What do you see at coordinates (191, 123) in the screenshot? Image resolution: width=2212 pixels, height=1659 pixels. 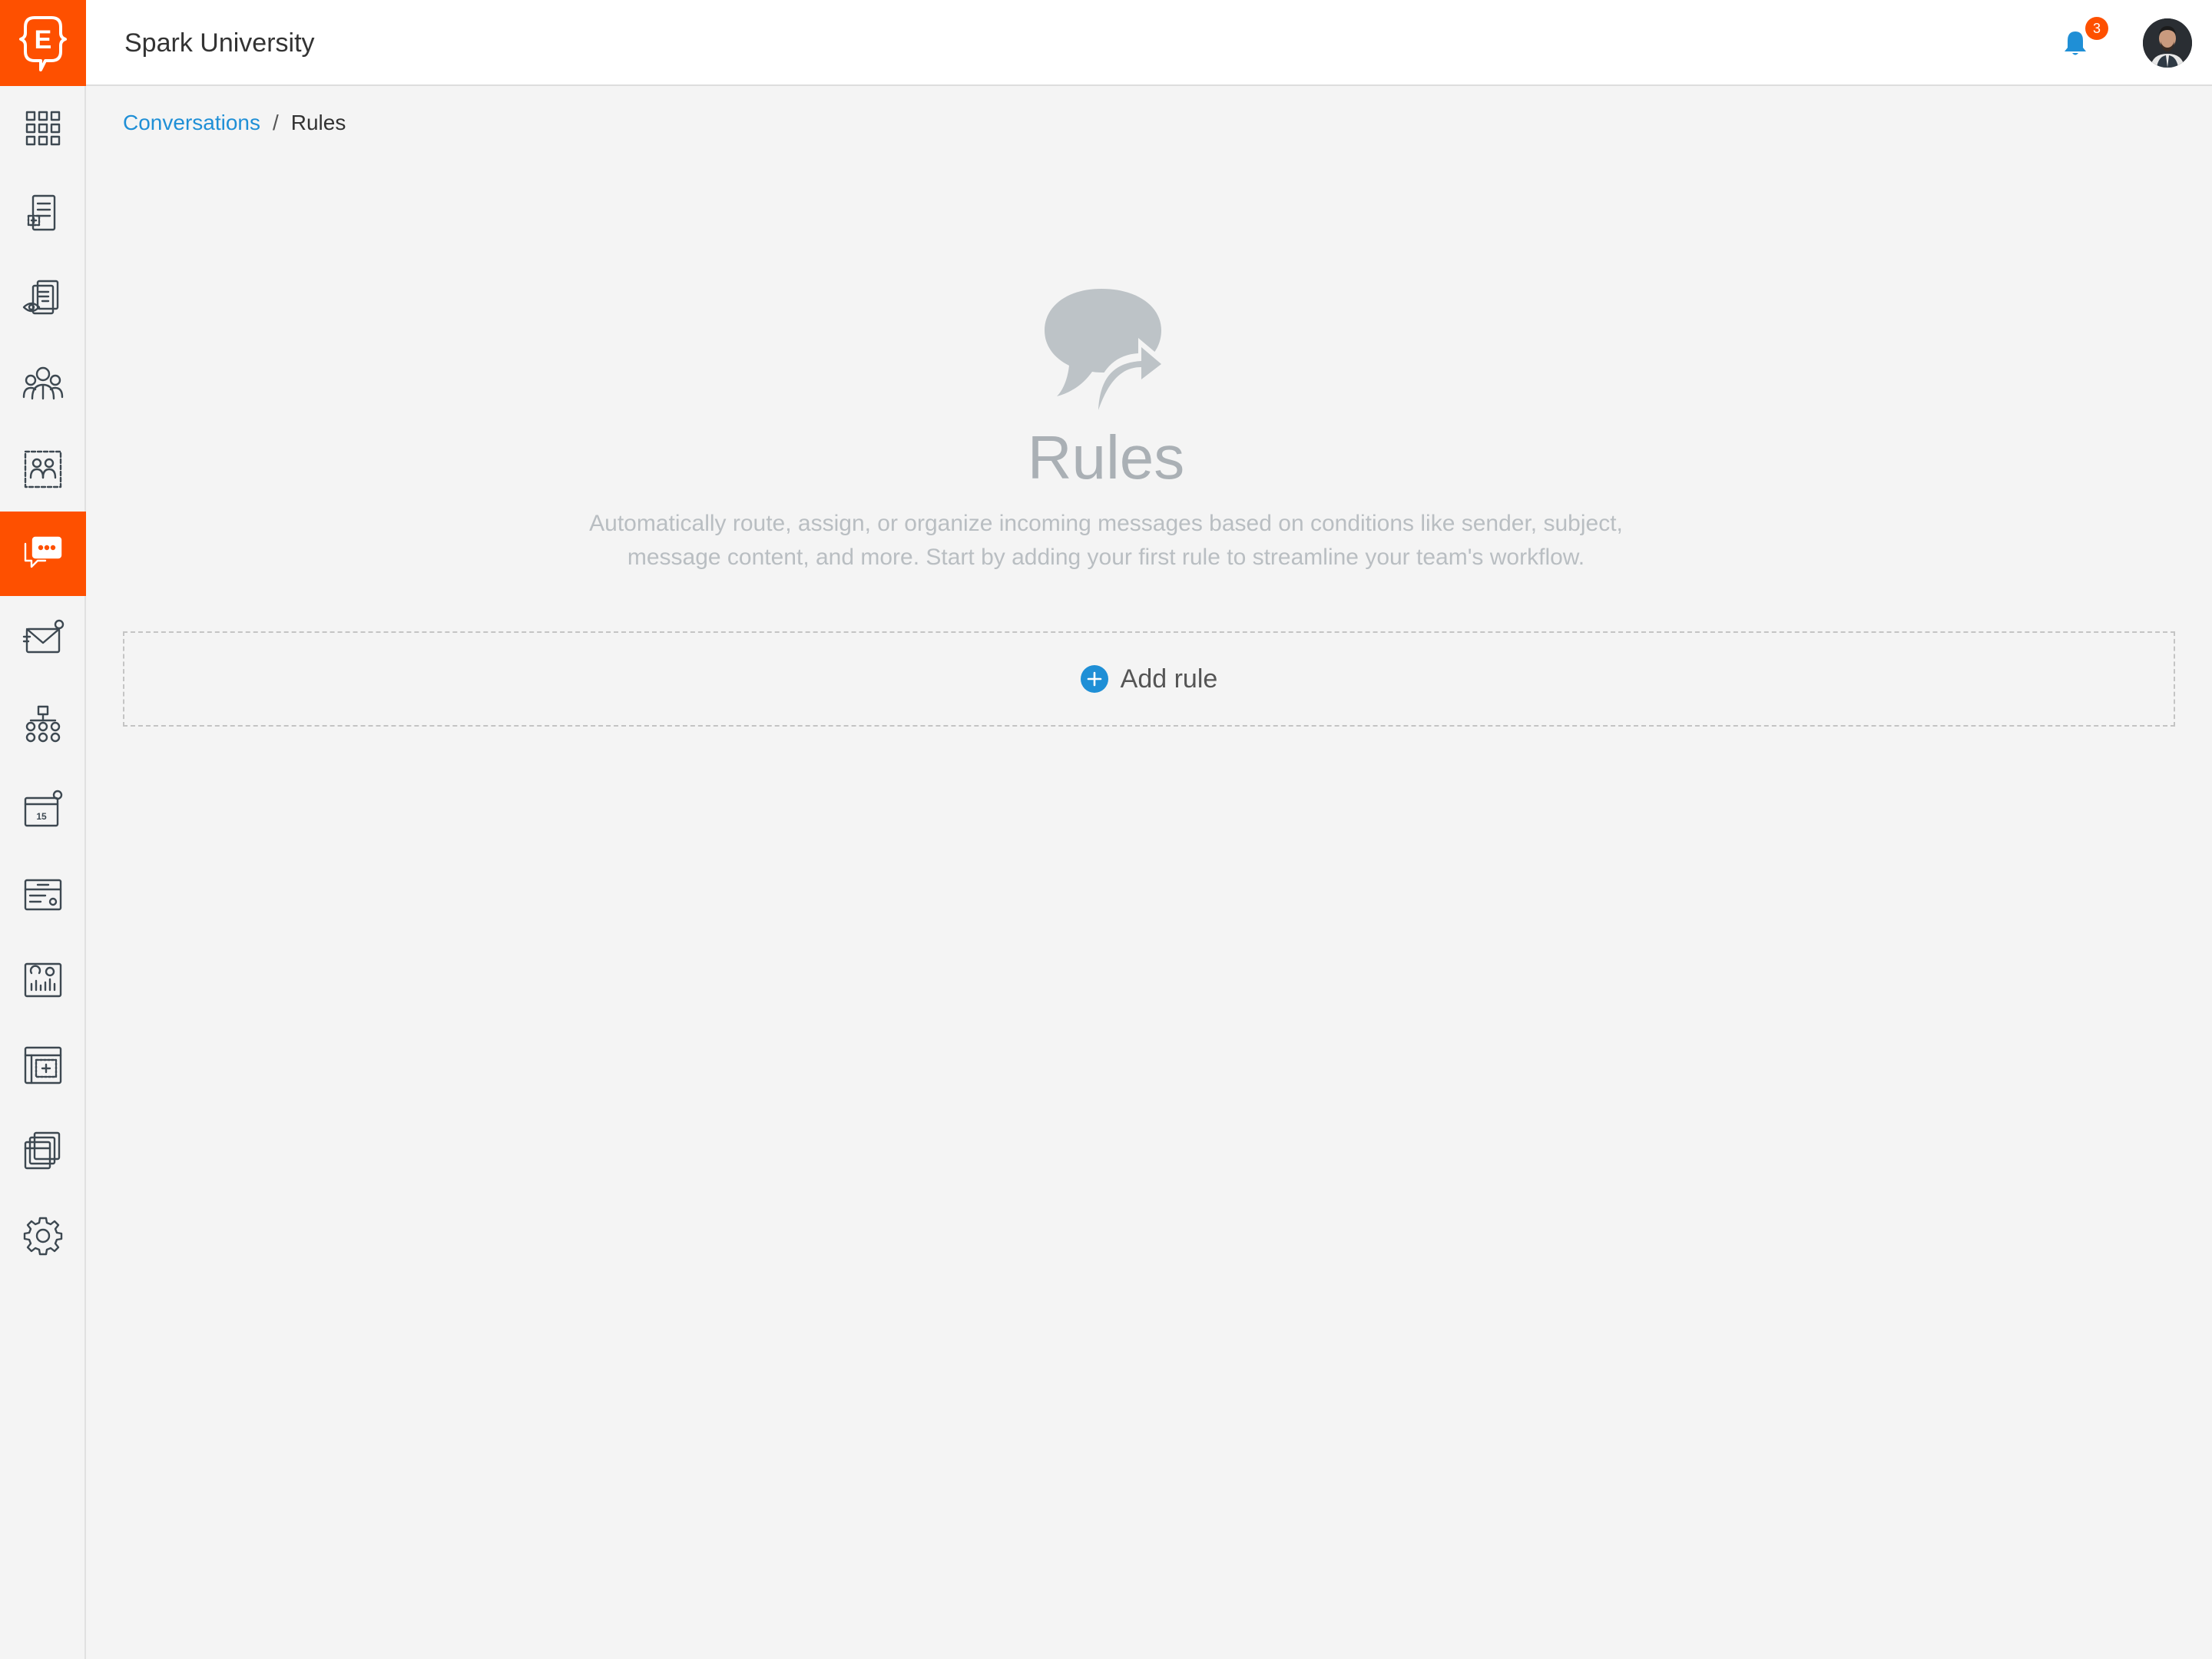 I see `breadcrumb-conversations-link: Conversations` at bounding box center [191, 123].